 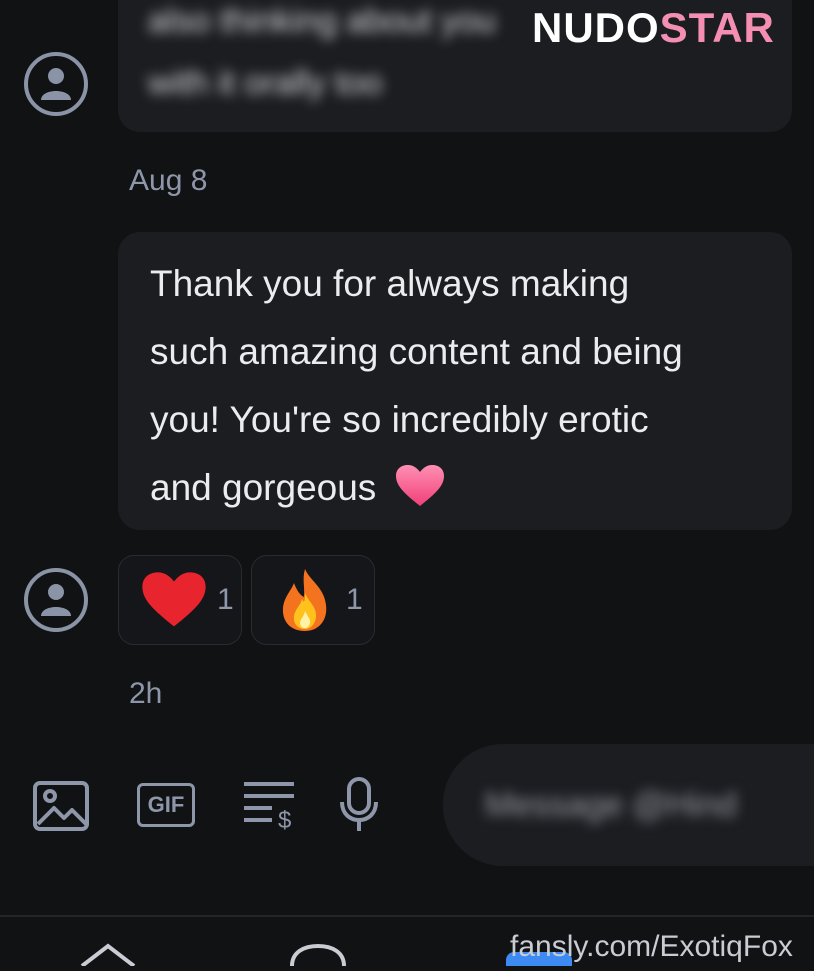 I want to click on search-icon, so click(x=318, y=955).